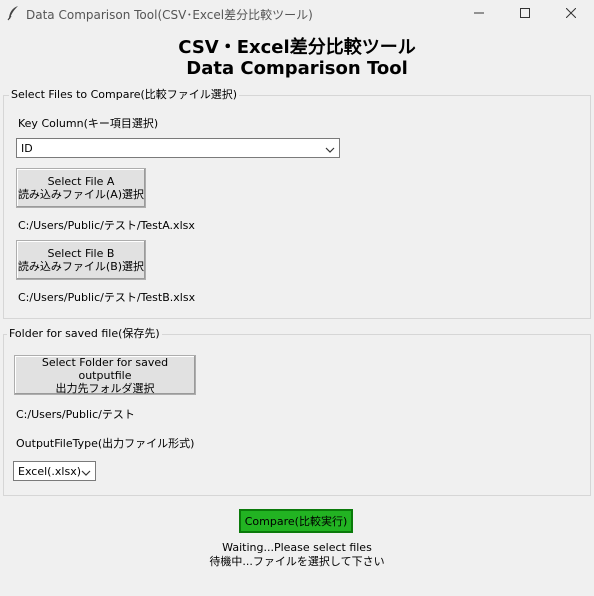 The width and height of the screenshot is (594, 596). What do you see at coordinates (297, 547) in the screenshot?
I see `status-text-en: Waiting...Please select files` at bounding box center [297, 547].